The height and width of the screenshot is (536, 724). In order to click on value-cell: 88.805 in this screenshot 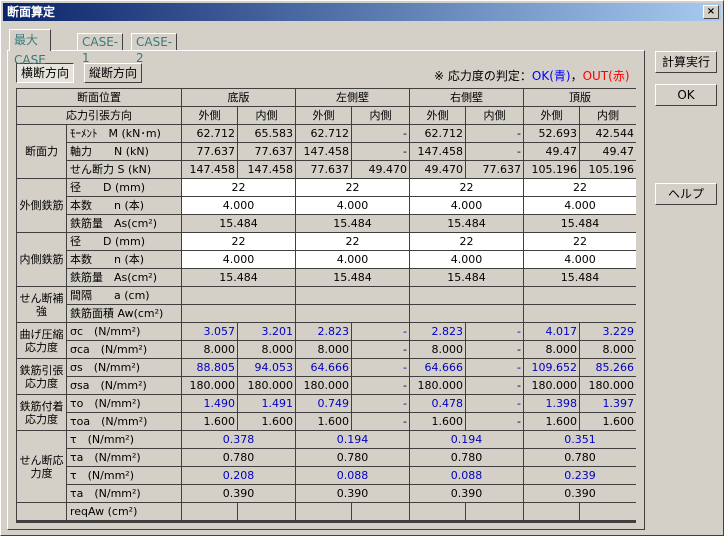, I will do `click(209, 367)`.